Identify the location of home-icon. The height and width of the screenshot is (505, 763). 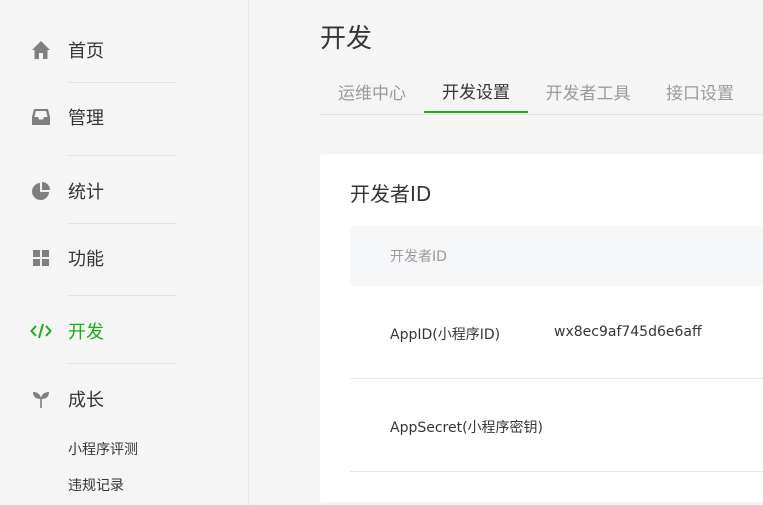
(41, 50).